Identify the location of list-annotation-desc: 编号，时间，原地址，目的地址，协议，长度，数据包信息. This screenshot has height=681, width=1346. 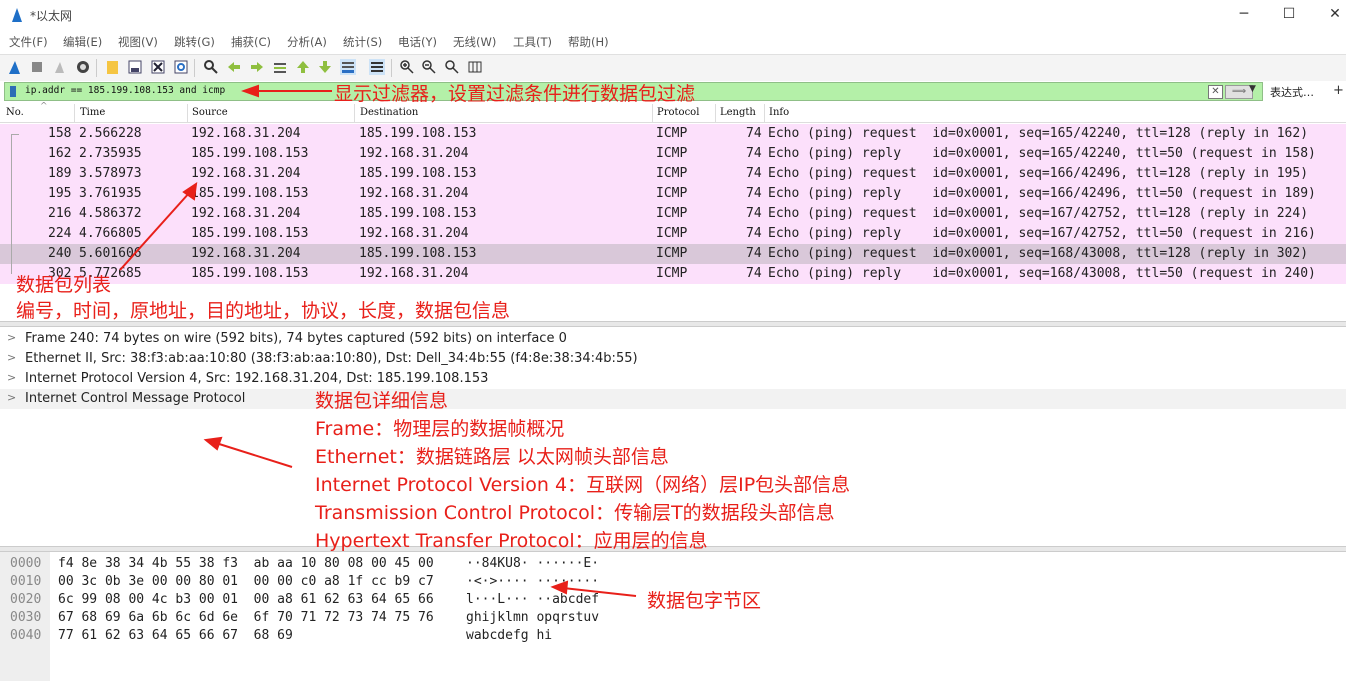
(263, 311).